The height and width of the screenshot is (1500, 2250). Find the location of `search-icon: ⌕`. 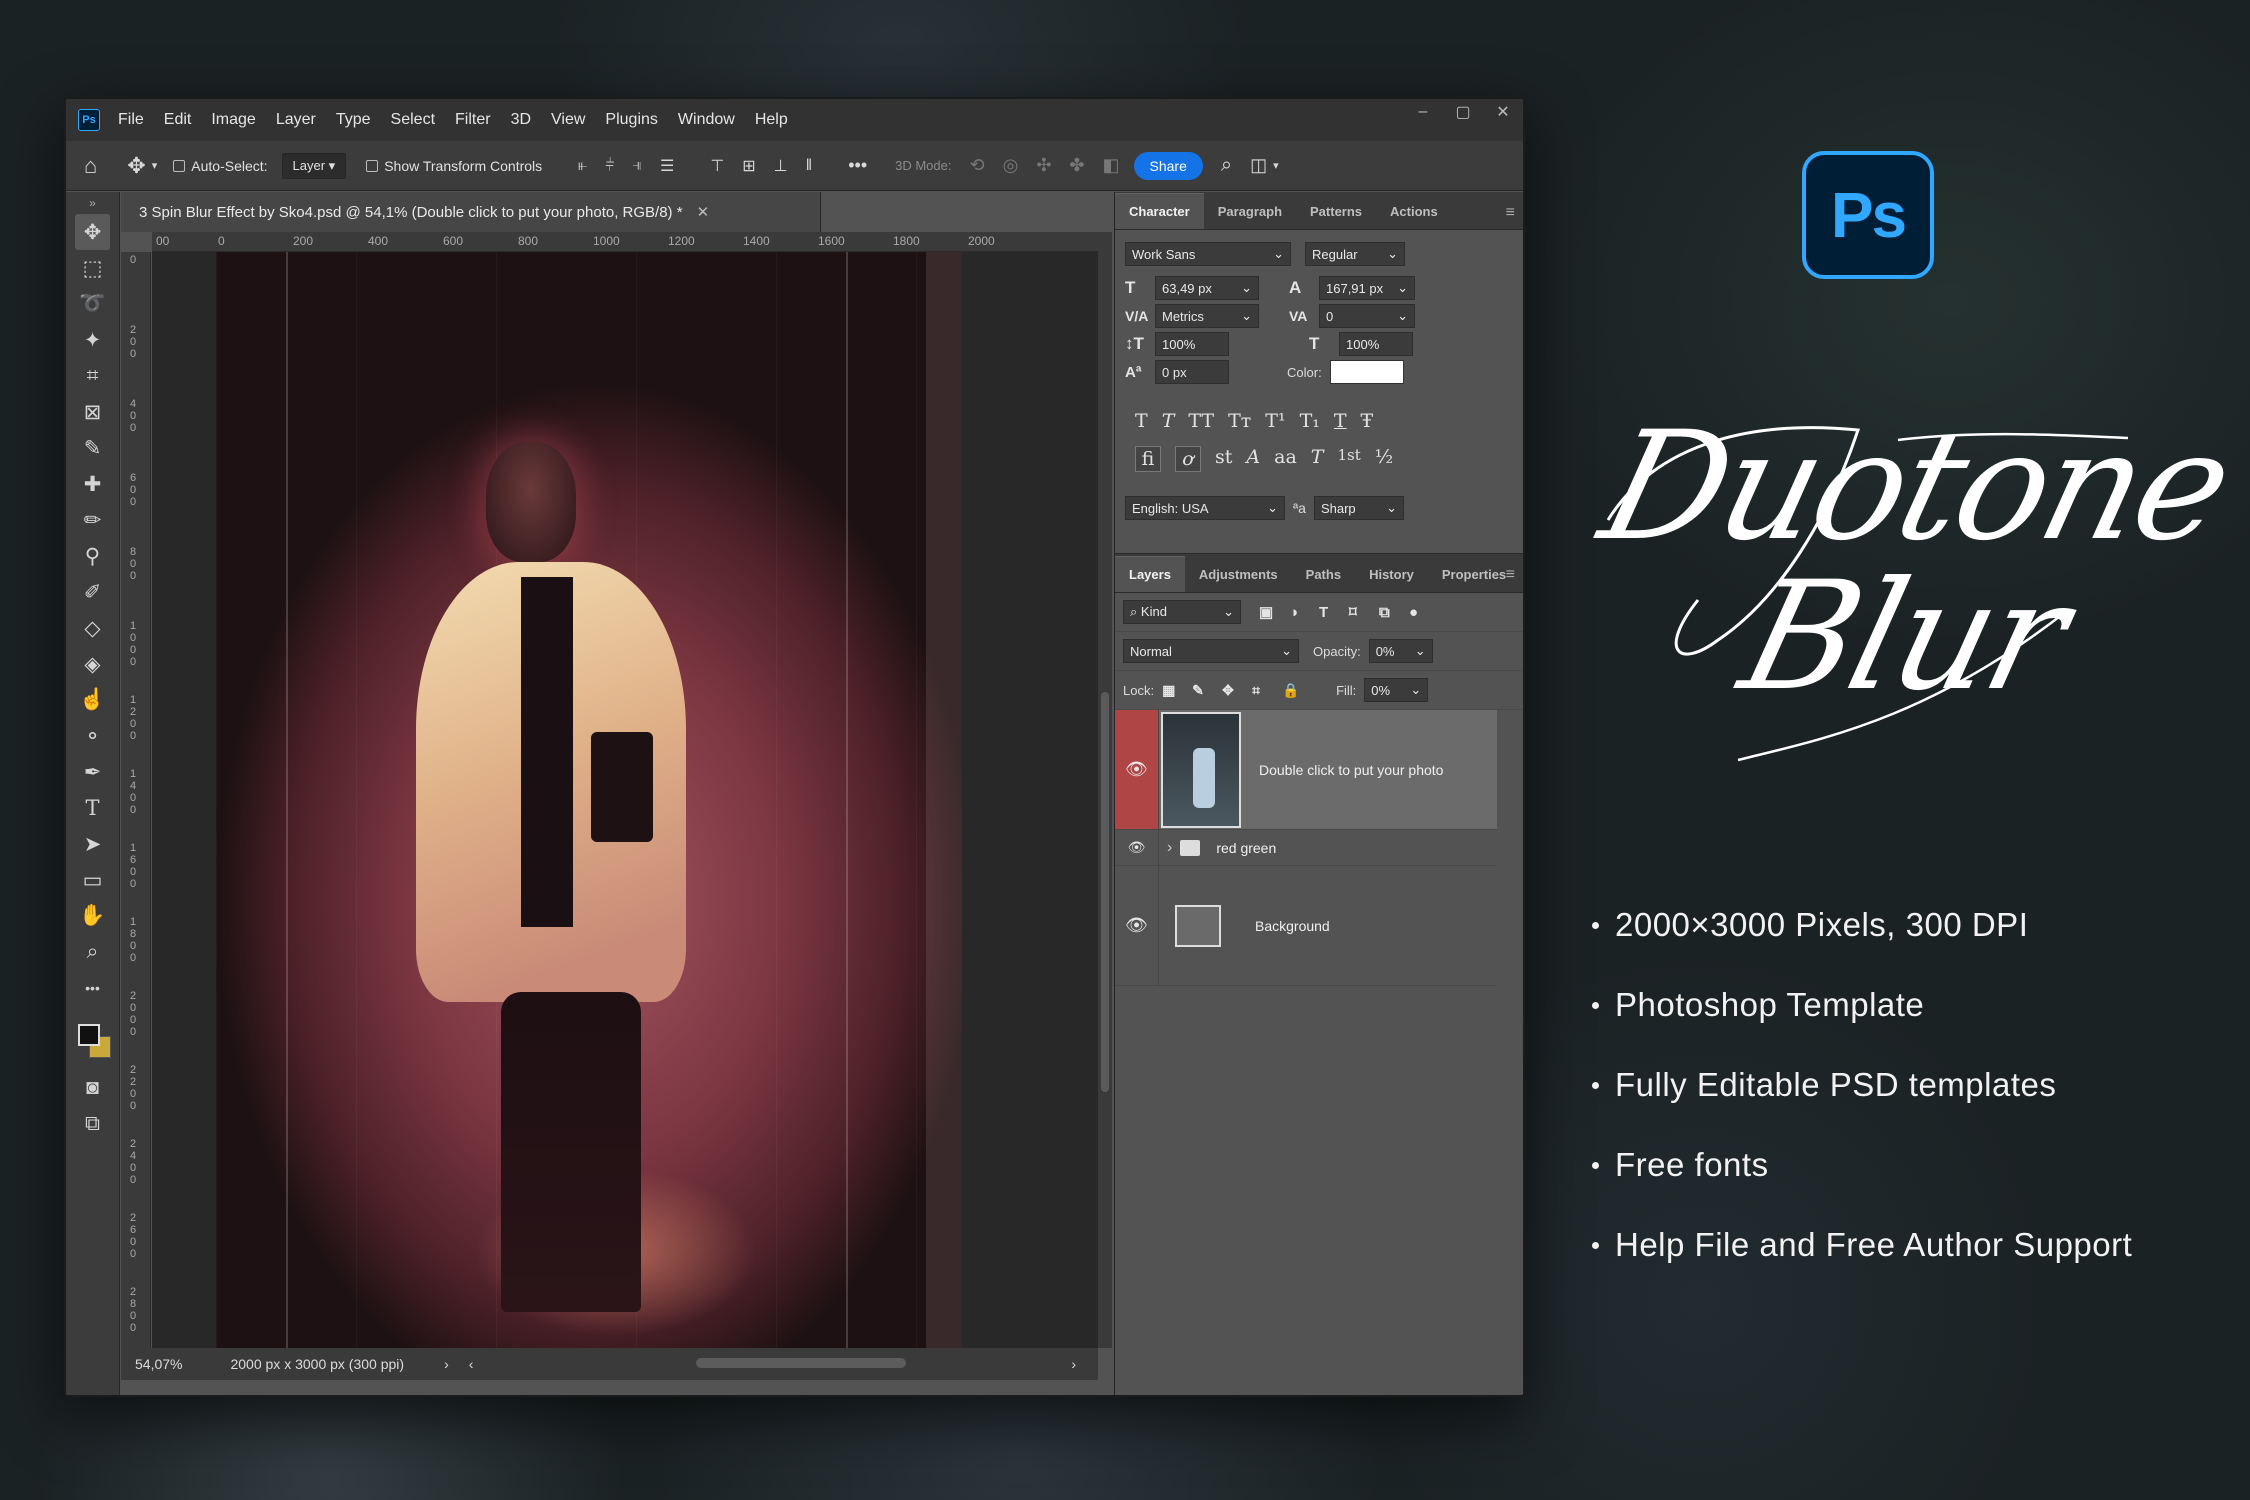

search-icon: ⌕ is located at coordinates (1226, 165).